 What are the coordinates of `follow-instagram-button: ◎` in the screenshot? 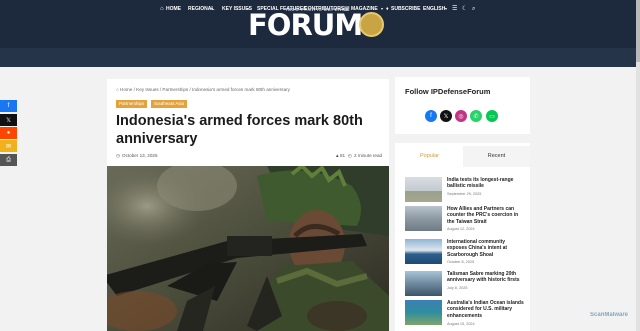 It's located at (461, 116).